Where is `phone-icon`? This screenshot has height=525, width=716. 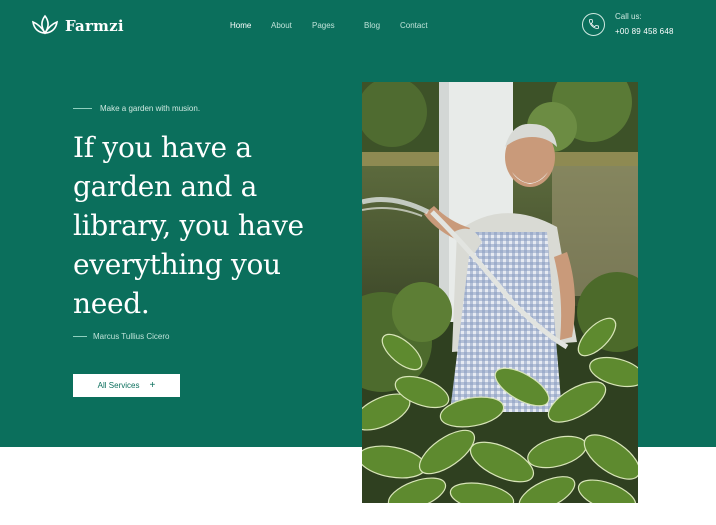 phone-icon is located at coordinates (593, 24).